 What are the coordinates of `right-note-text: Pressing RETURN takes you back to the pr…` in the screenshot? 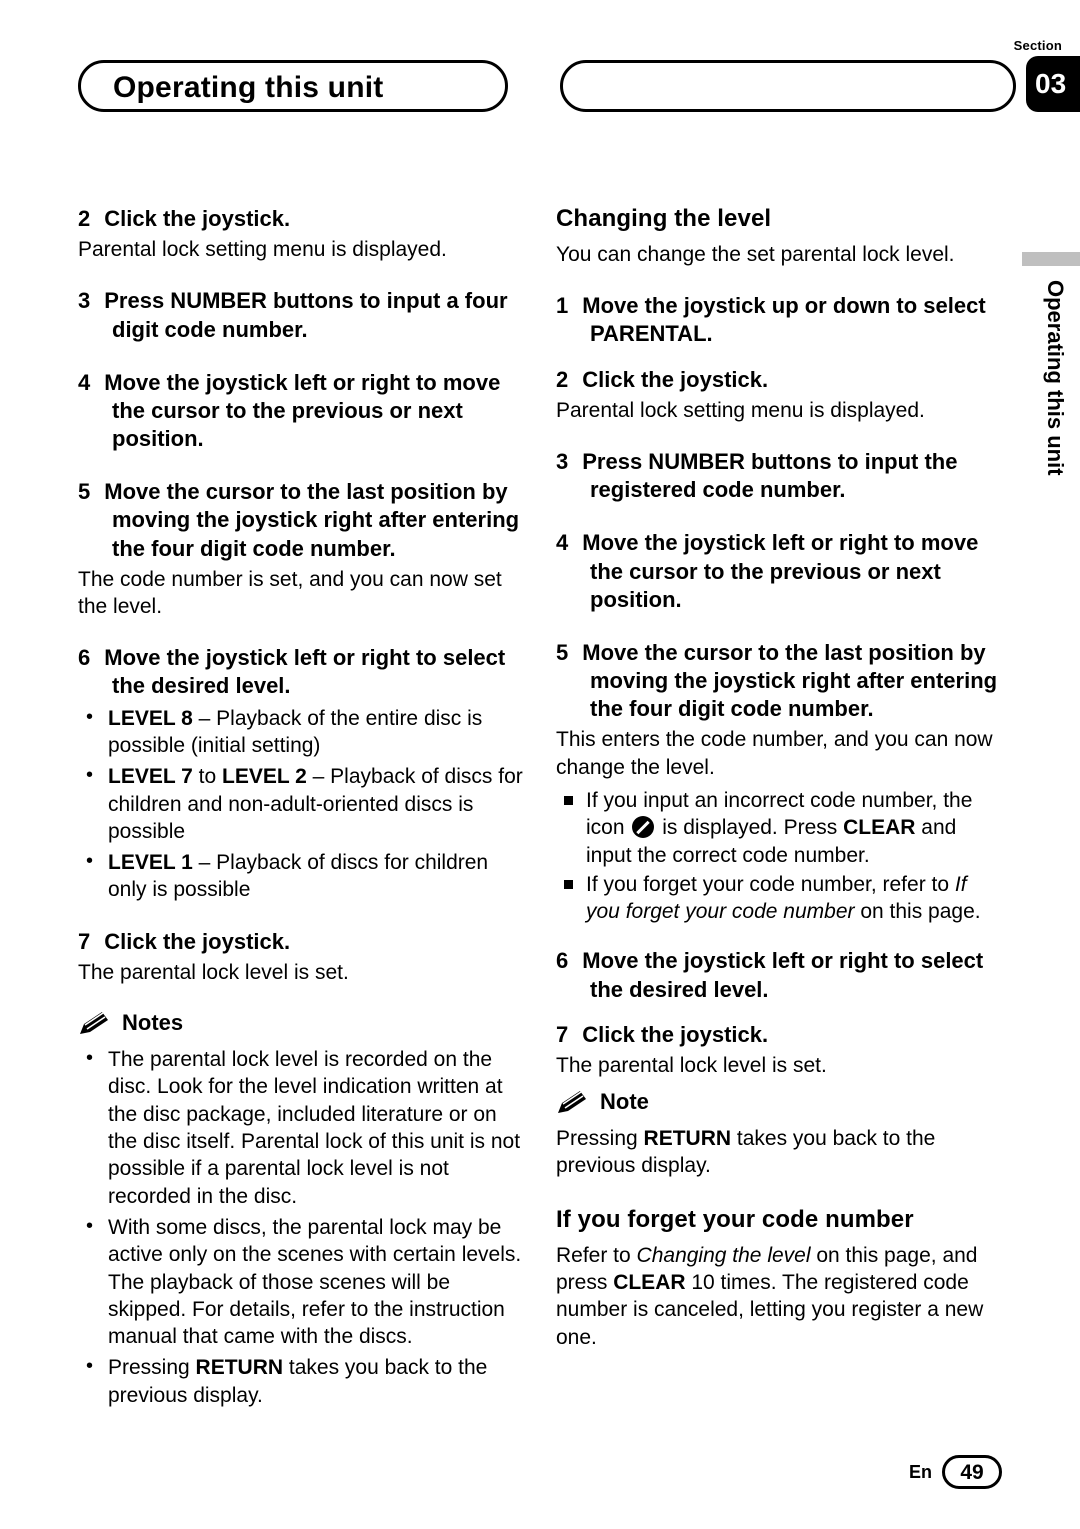 It's located at (781, 1152).